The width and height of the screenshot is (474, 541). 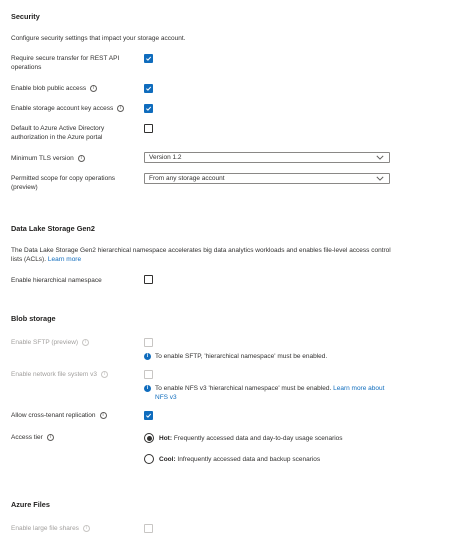 I want to click on access-tier-row: Access tier i, so click(x=32, y=437).